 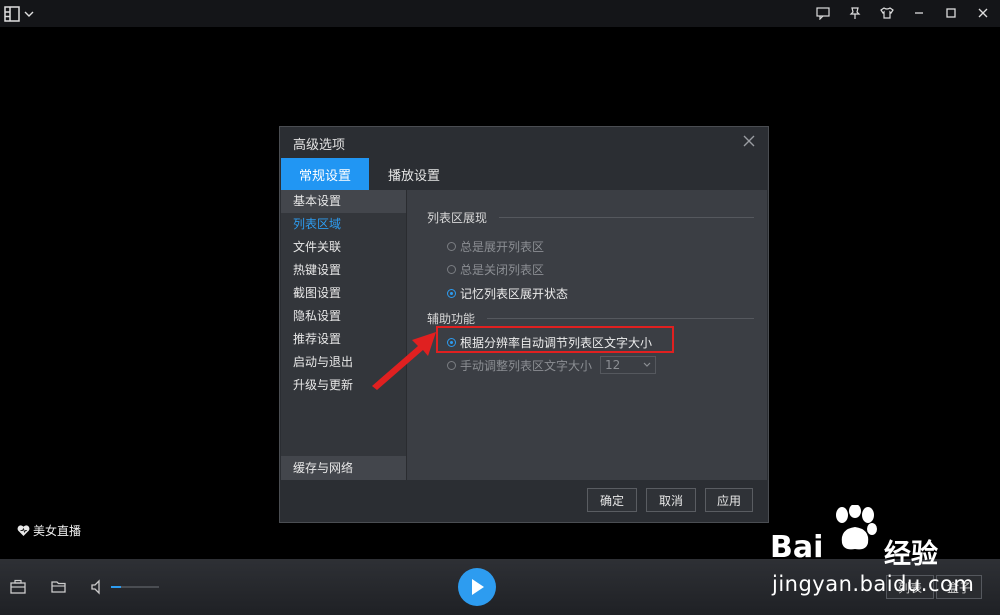 What do you see at coordinates (887, 13) in the screenshot?
I see `shirt-icon` at bounding box center [887, 13].